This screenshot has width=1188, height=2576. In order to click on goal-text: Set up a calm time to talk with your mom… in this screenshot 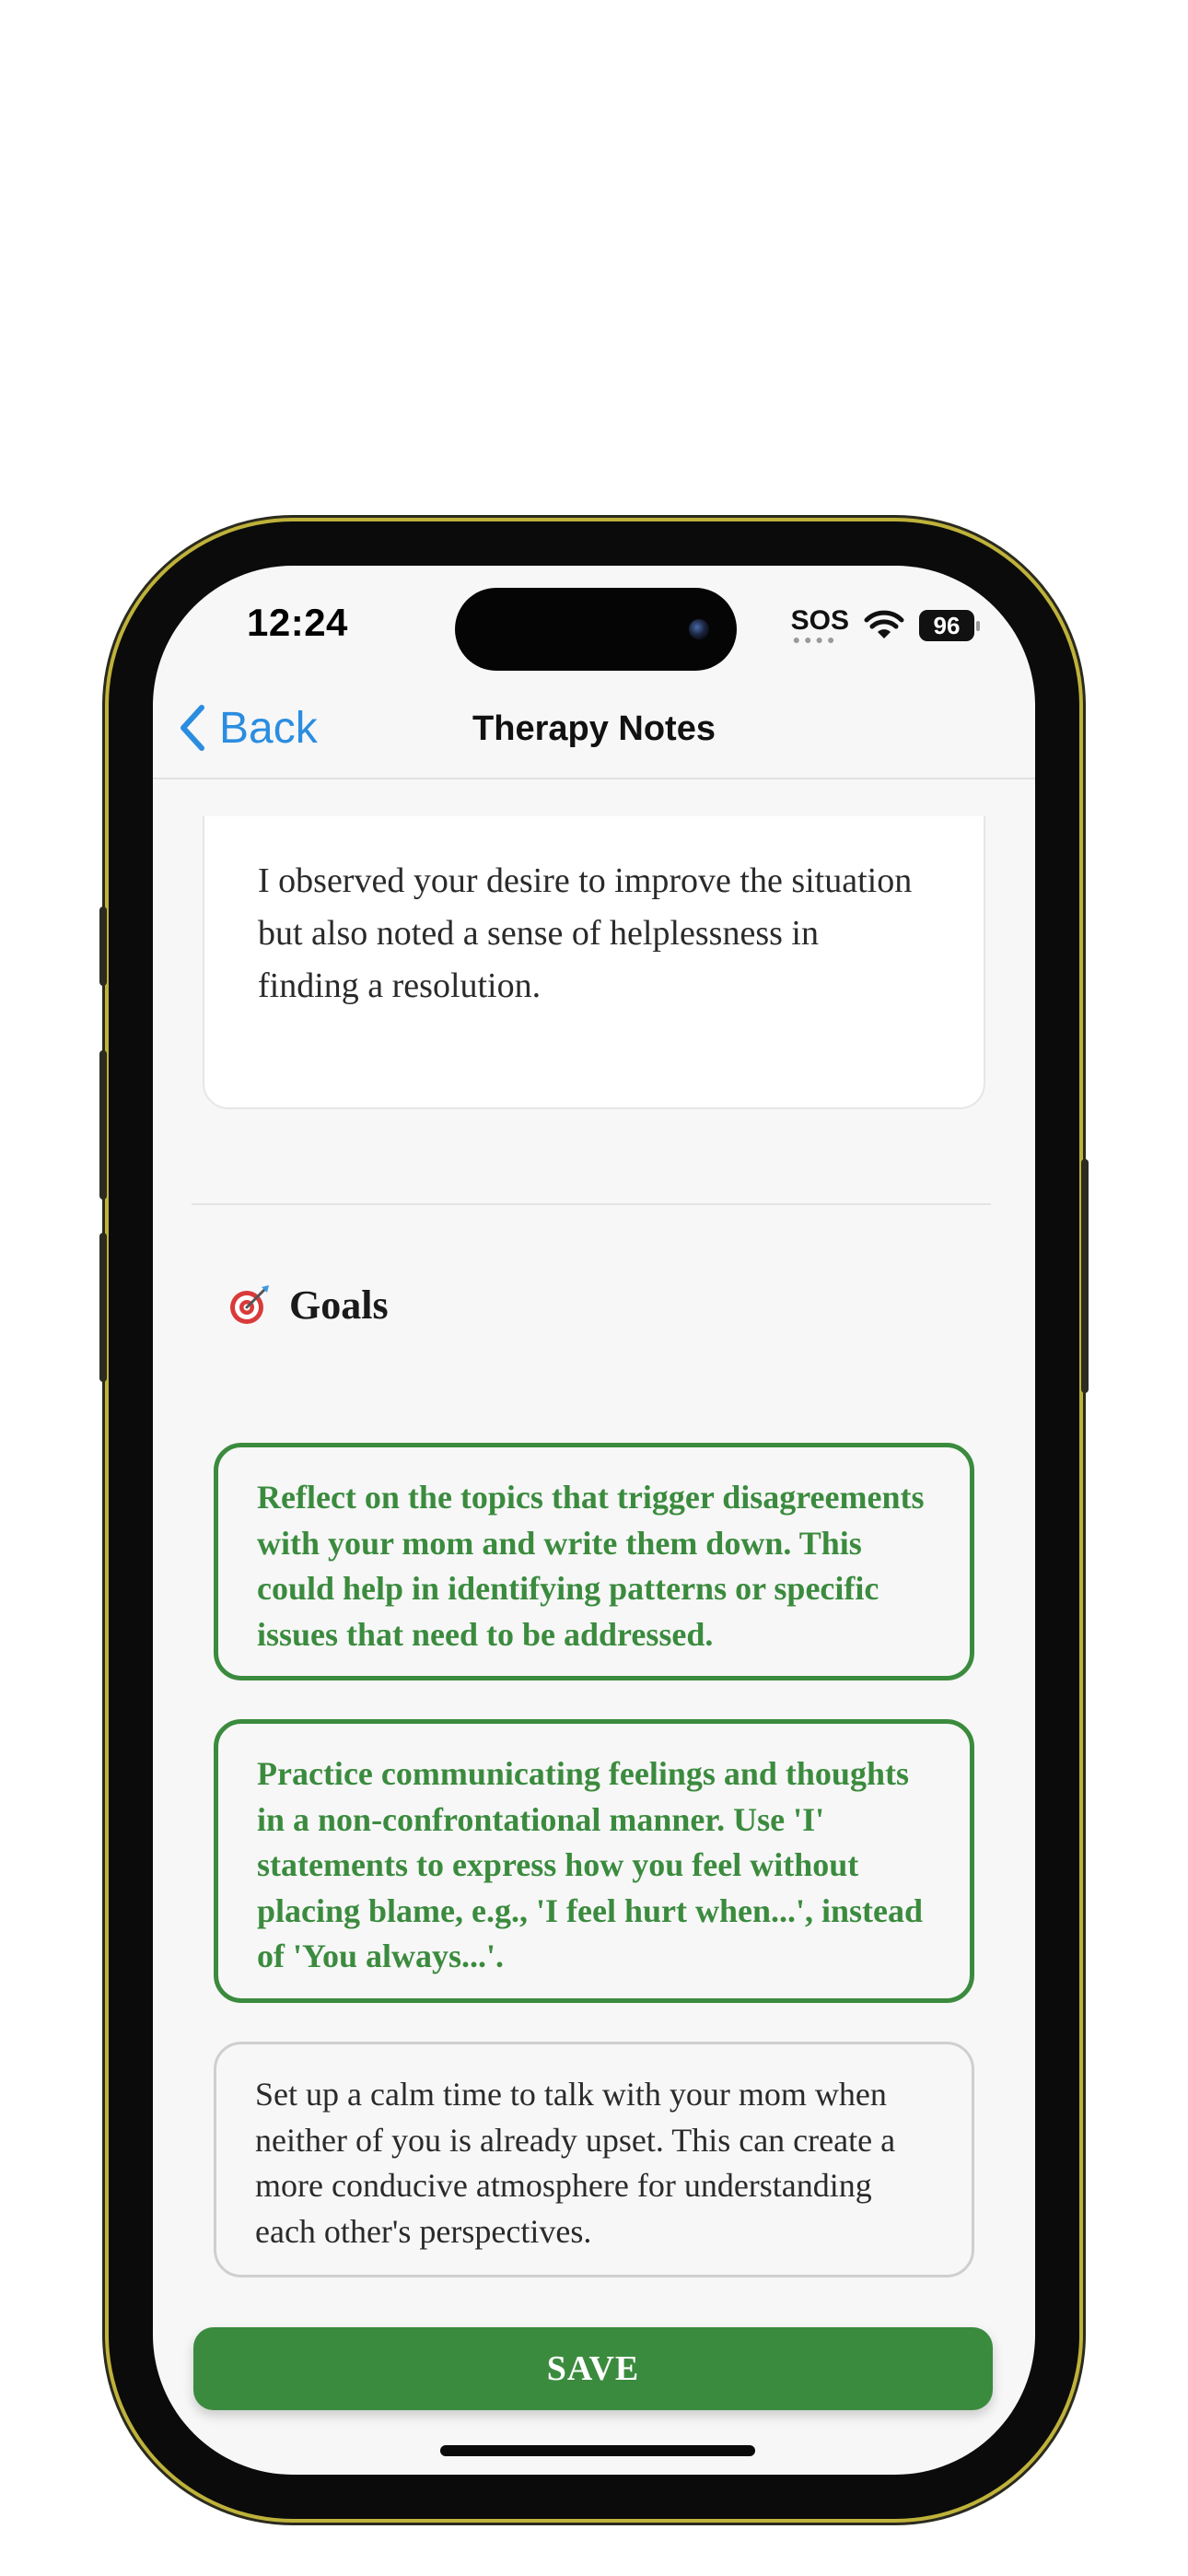, I will do `click(575, 2163)`.